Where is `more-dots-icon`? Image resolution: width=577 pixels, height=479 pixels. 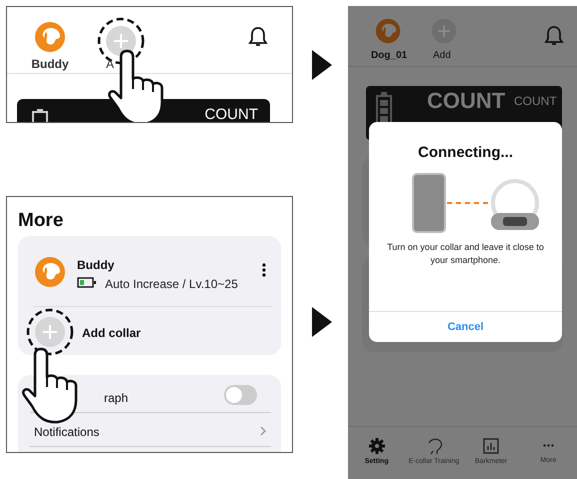 more-dots-icon is located at coordinates (548, 445).